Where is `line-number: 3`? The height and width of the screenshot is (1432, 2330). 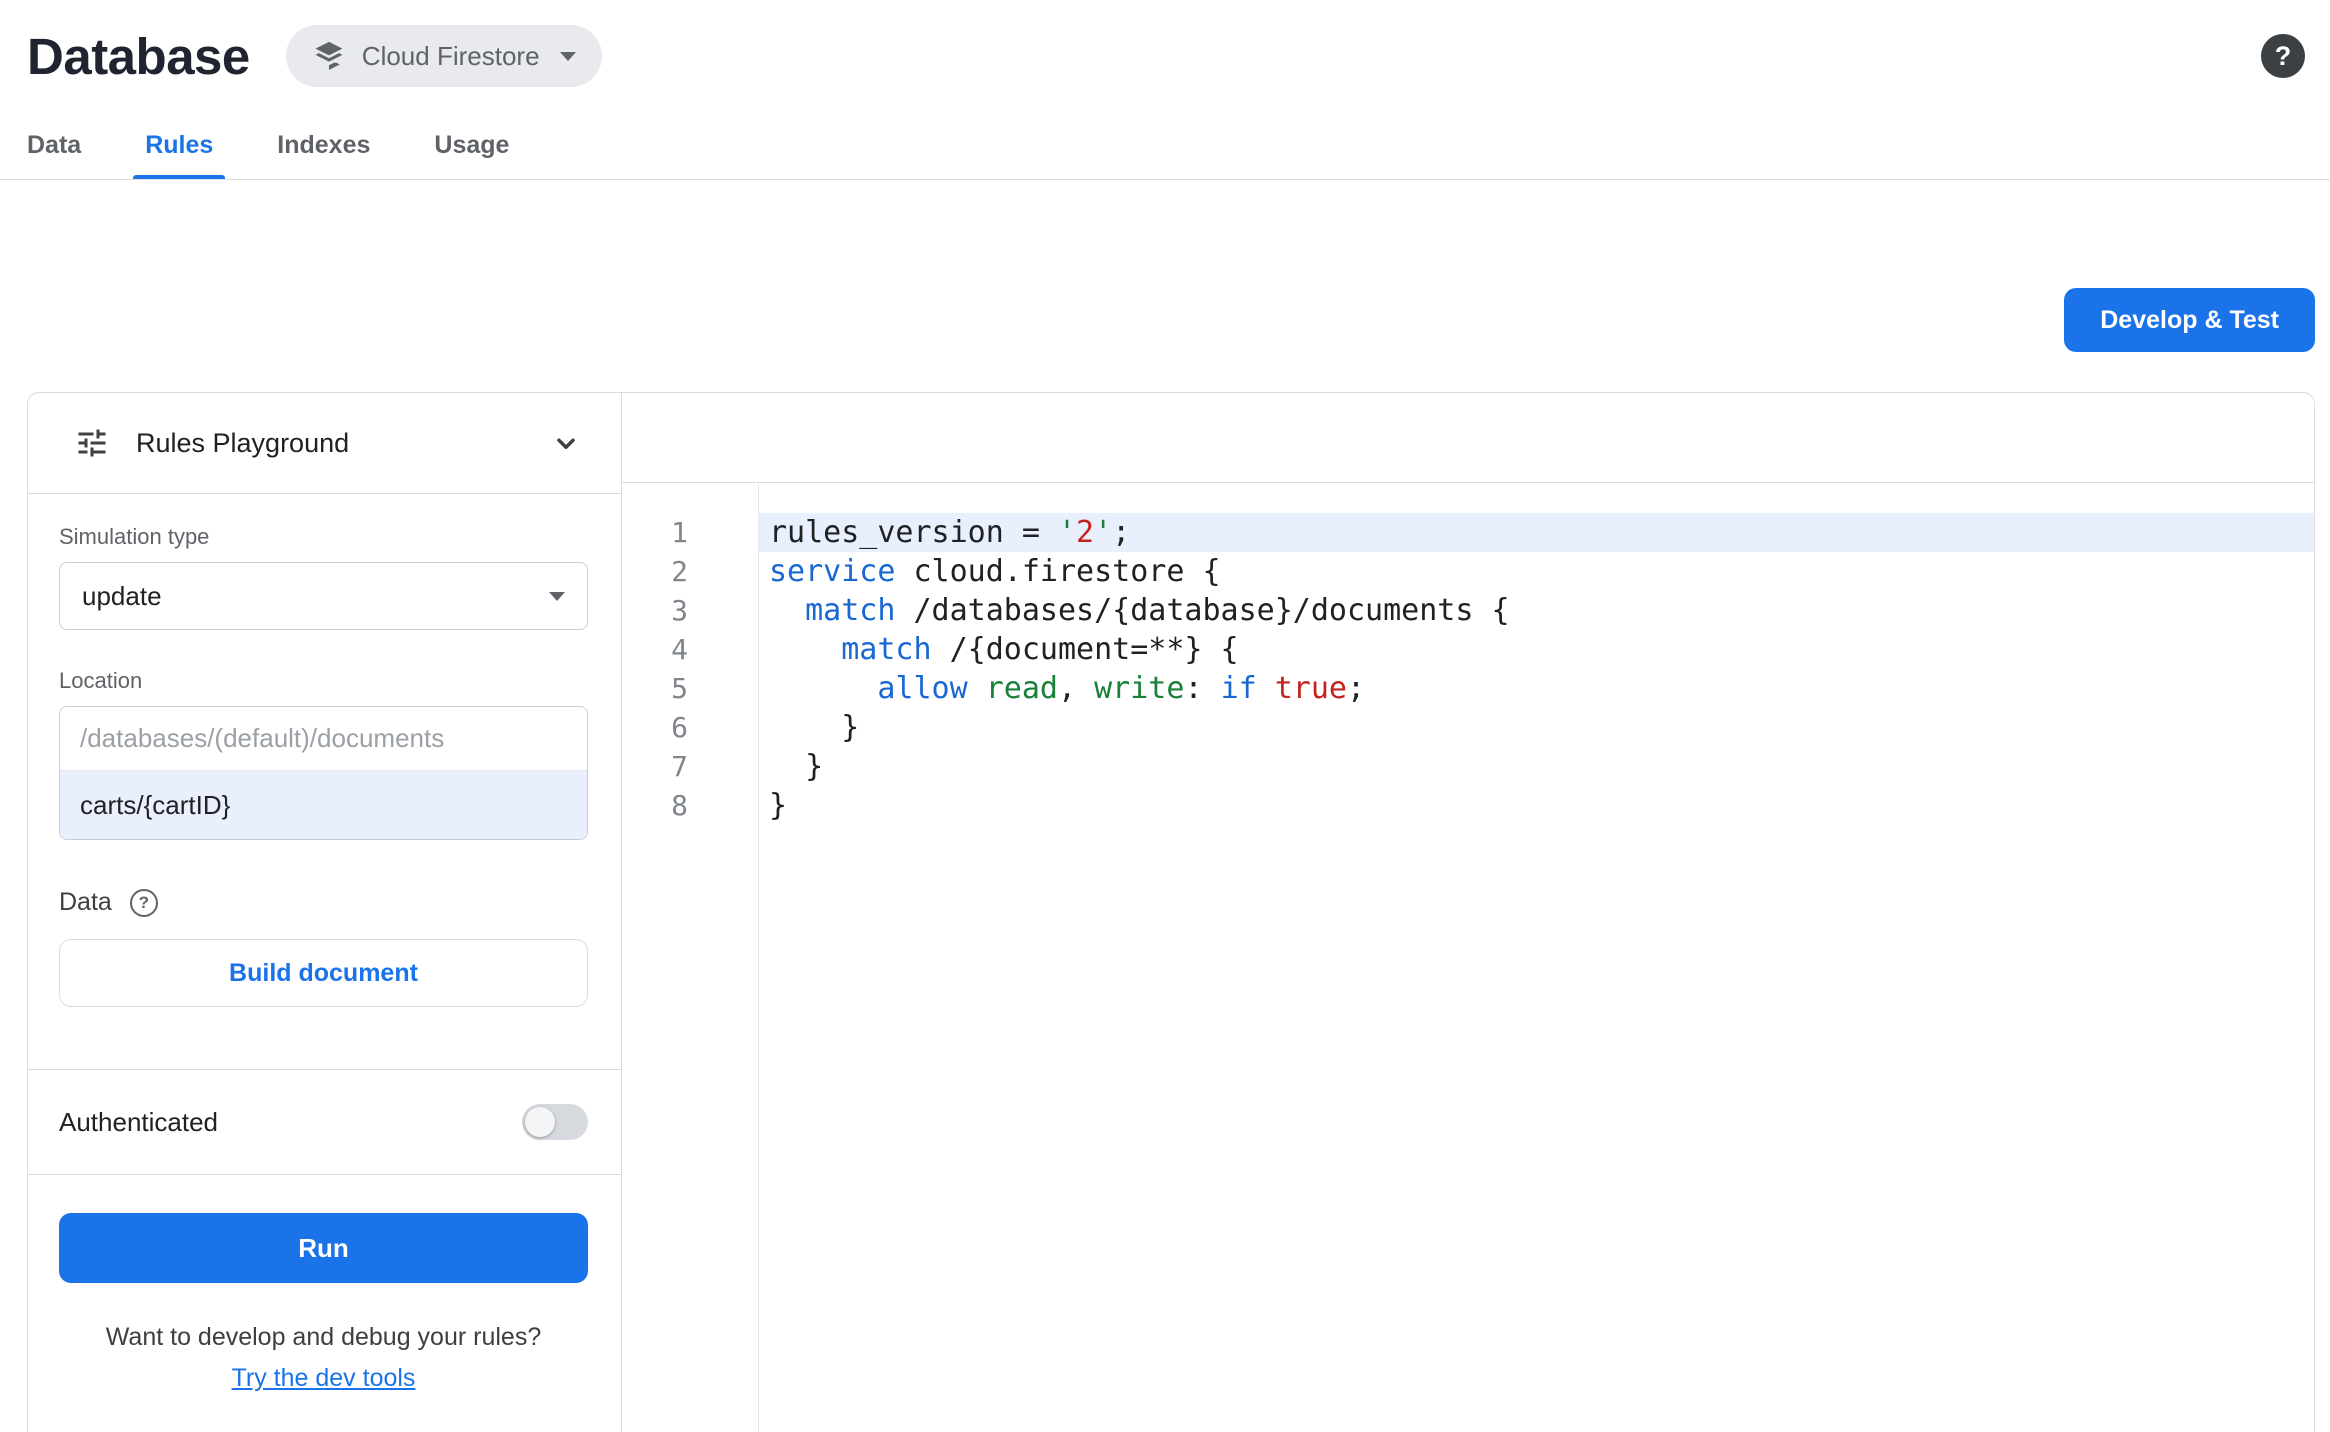 line-number: 3 is located at coordinates (679, 610).